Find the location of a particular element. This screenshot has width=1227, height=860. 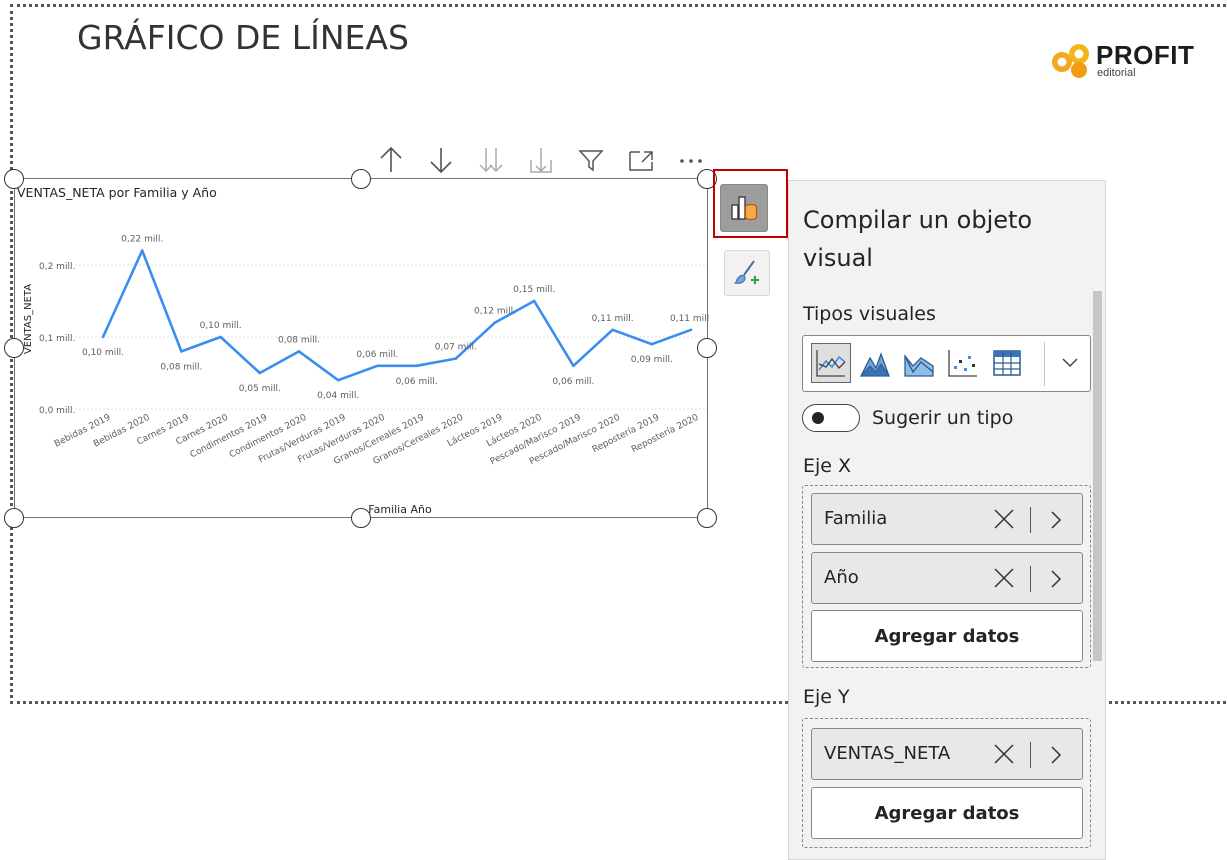

chart-title: VENTAS_NETA por Familia y Año is located at coordinates (117, 192).